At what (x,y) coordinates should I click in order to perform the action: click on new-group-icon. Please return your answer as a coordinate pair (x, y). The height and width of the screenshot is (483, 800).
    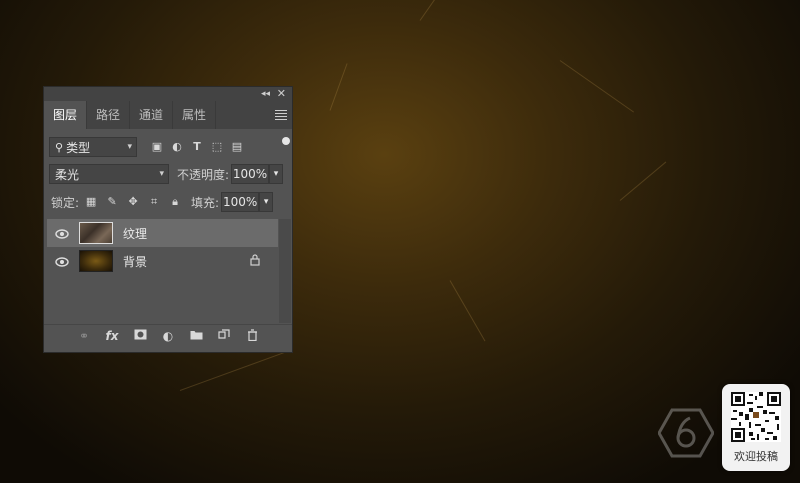
    Looking at the image, I should click on (196, 336).